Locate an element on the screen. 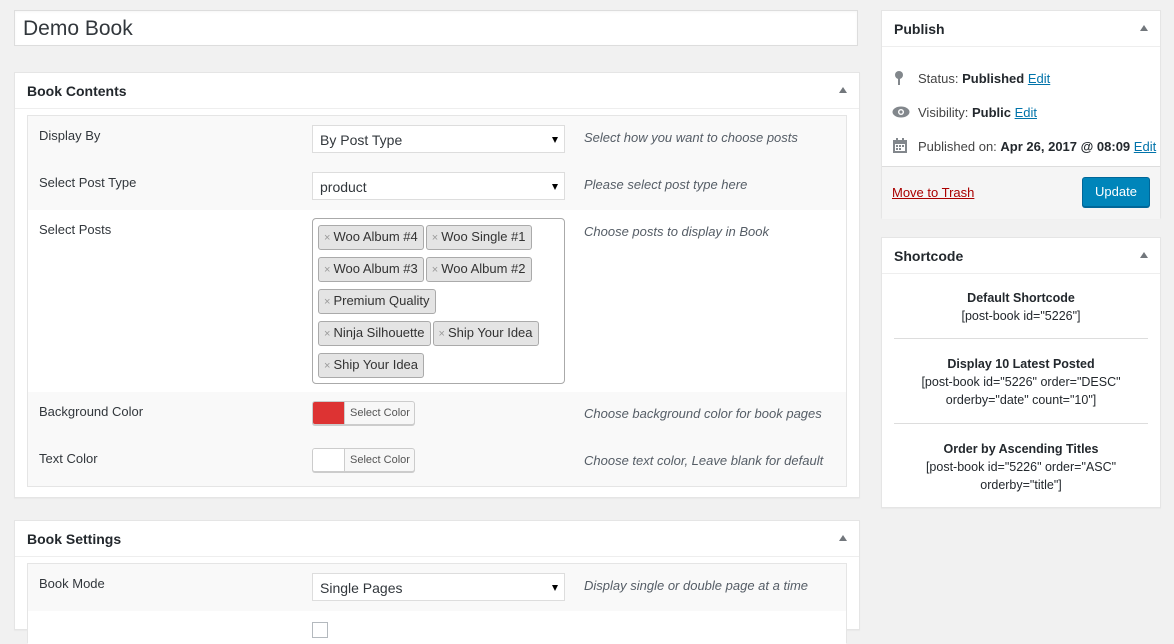  bg-color-desc: Choose background color for book pages is located at coordinates (703, 413).